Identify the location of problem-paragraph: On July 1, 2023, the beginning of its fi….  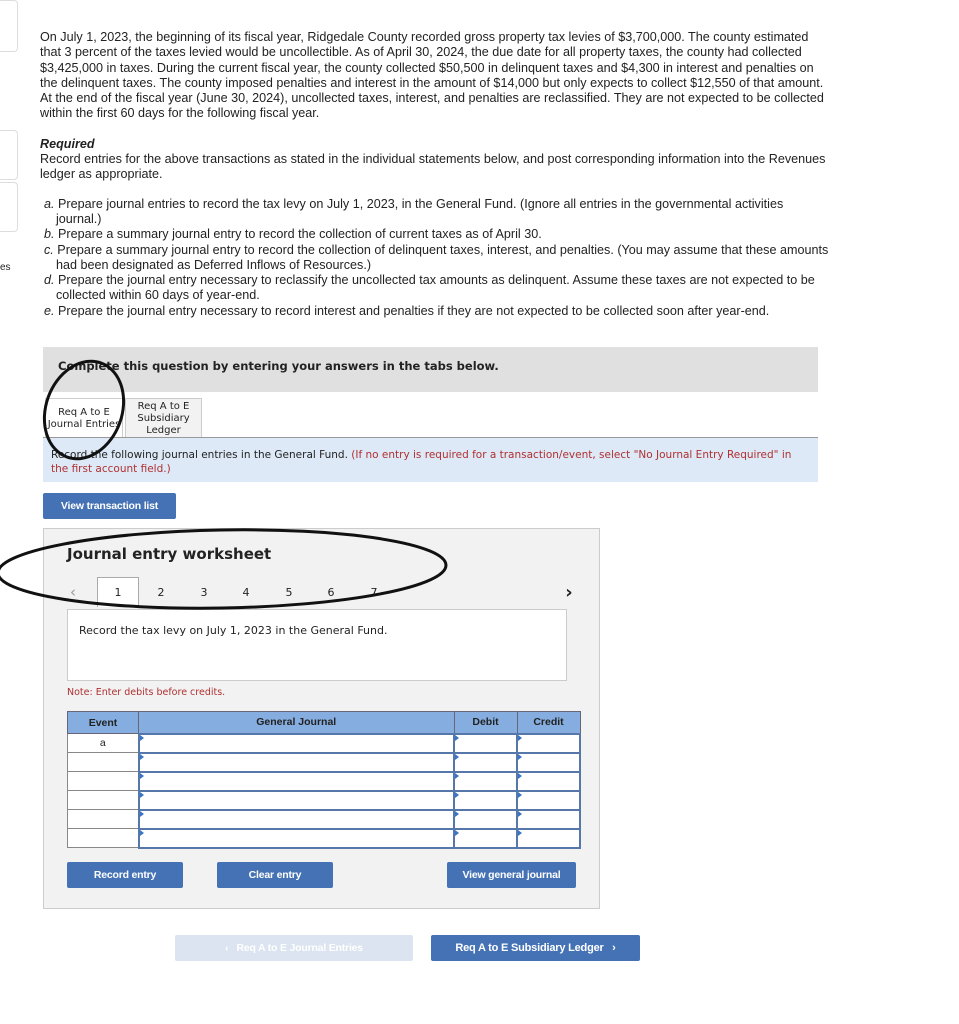
(432, 75).